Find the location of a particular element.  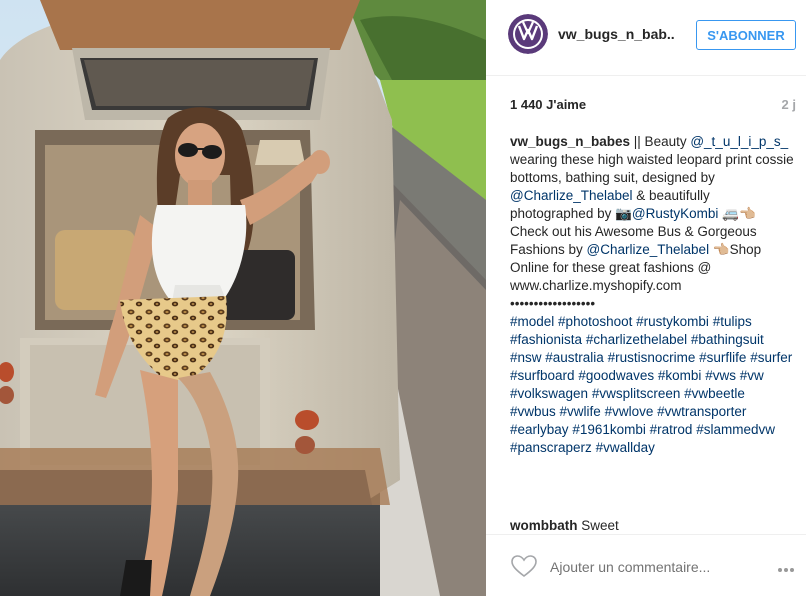

hashtag-link: #model is located at coordinates (532, 321).